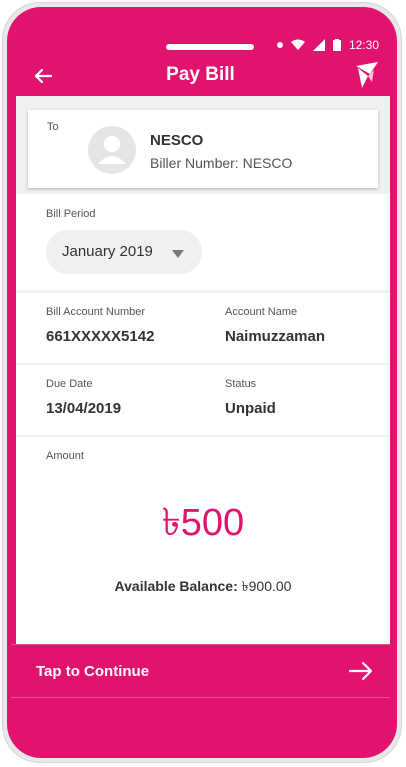  What do you see at coordinates (250, 408) in the screenshot?
I see `status-value: Unpaid` at bounding box center [250, 408].